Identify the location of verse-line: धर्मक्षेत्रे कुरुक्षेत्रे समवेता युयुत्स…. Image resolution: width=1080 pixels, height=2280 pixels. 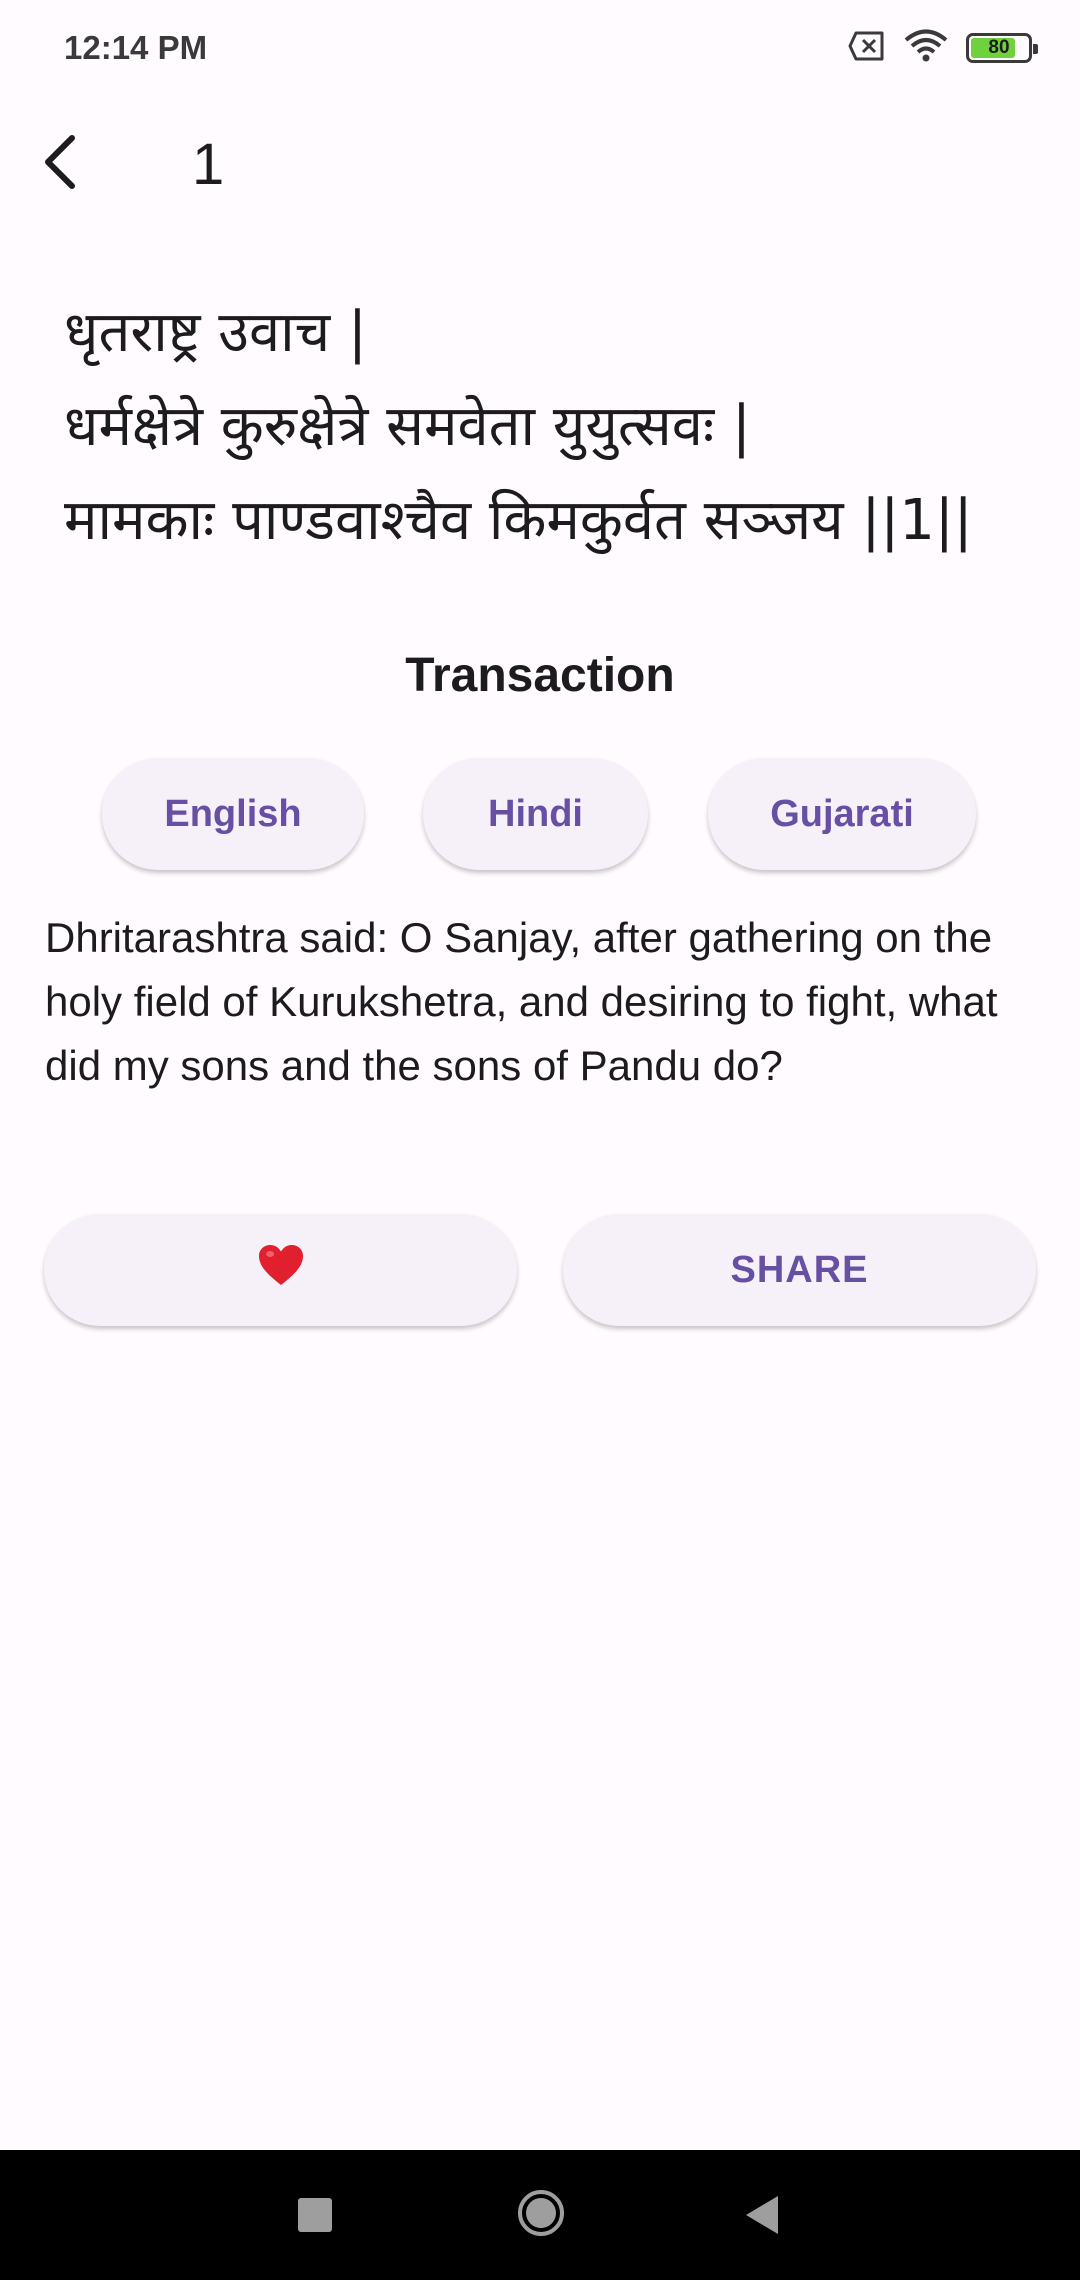
(407, 426).